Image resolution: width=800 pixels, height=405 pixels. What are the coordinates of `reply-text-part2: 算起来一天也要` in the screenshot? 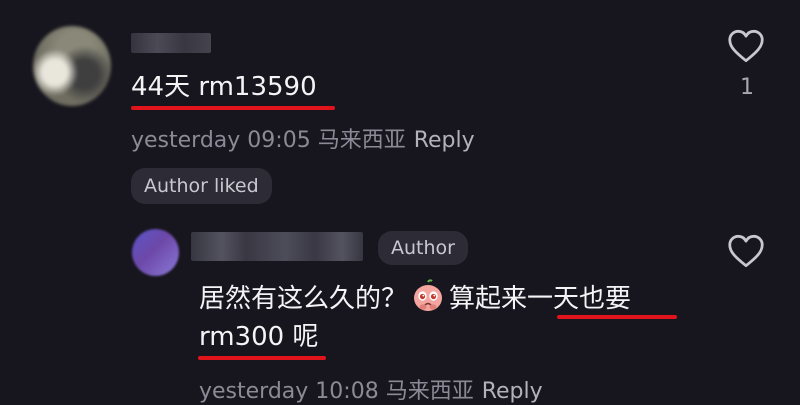 It's located at (540, 299).